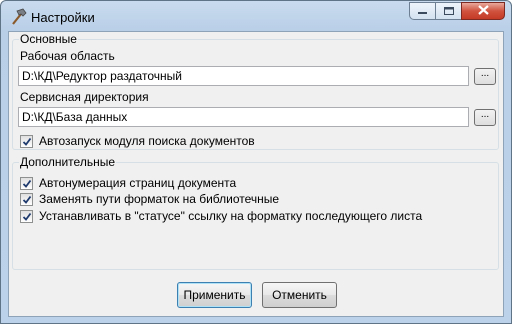  Describe the element at coordinates (63, 17) in the screenshot. I see `window-title: Настройки` at that location.